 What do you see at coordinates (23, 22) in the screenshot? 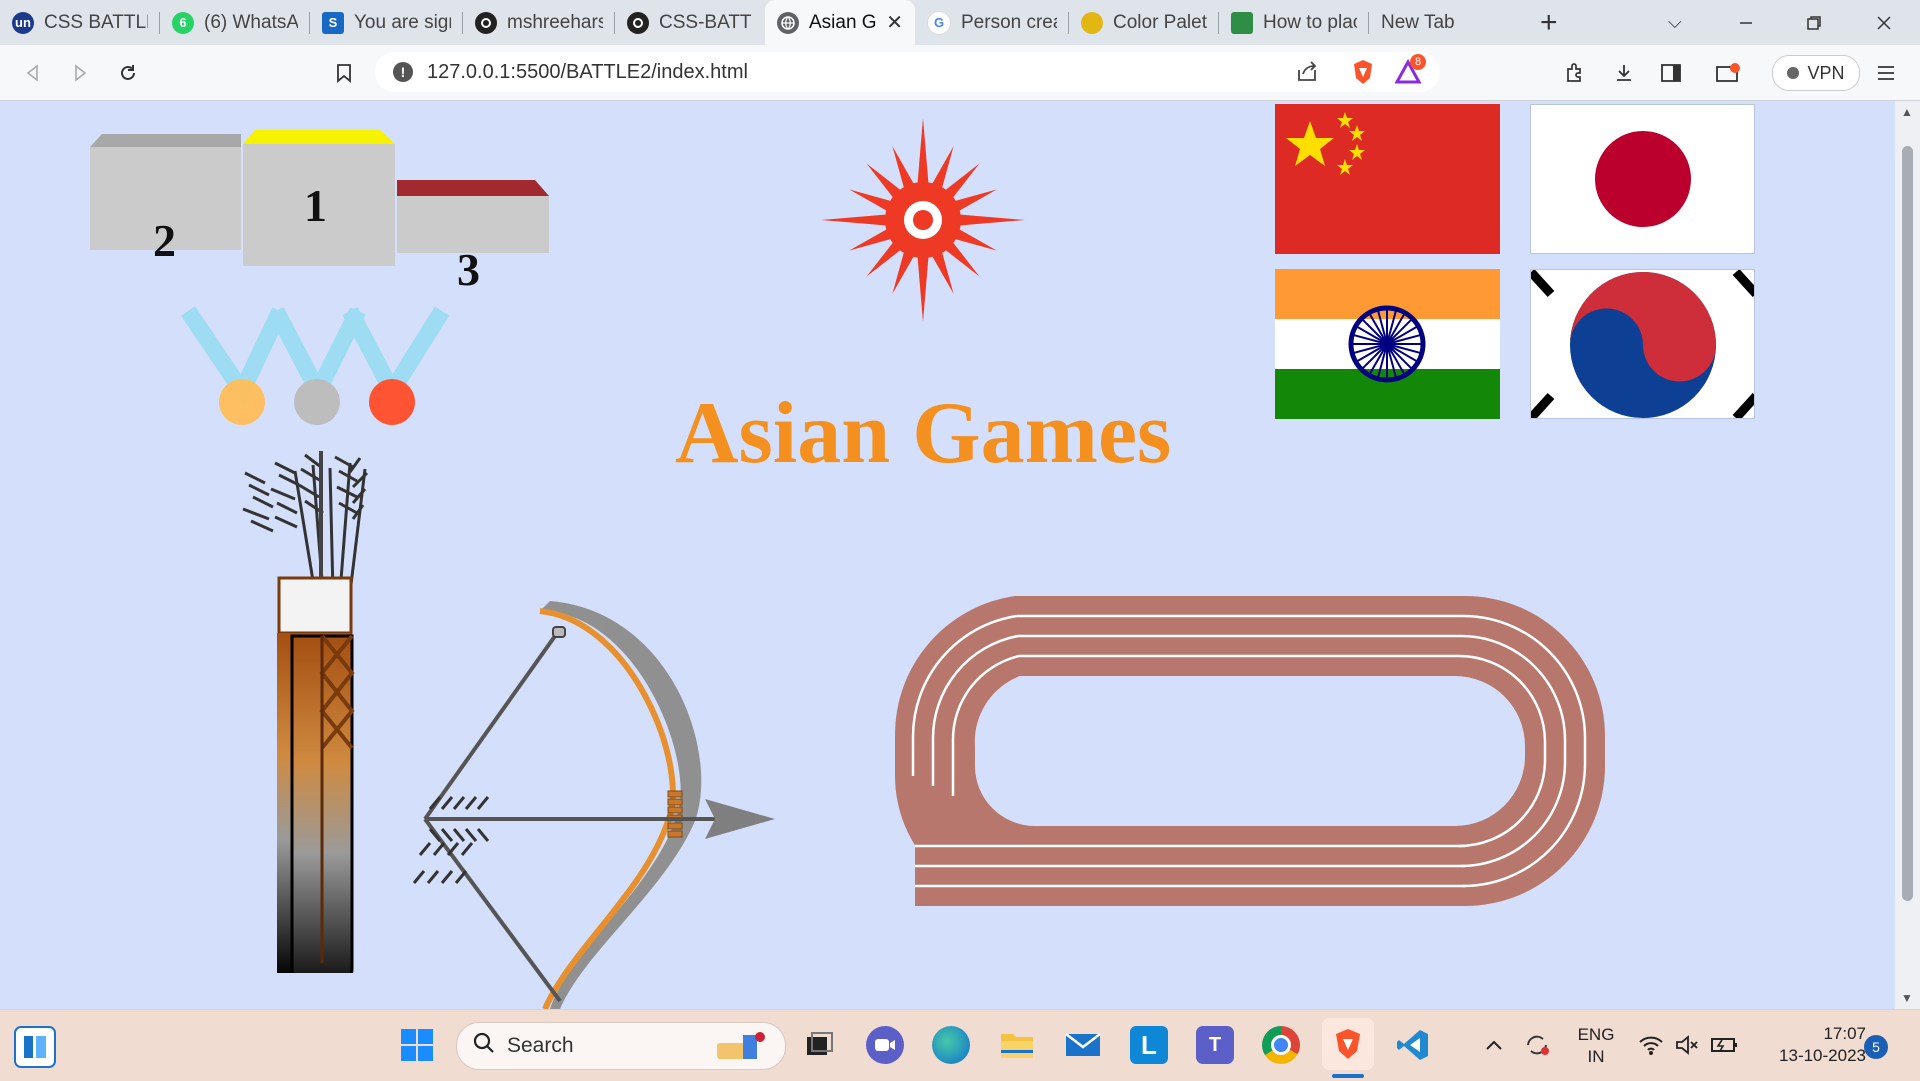
I see `unstop-icon: un` at bounding box center [23, 22].